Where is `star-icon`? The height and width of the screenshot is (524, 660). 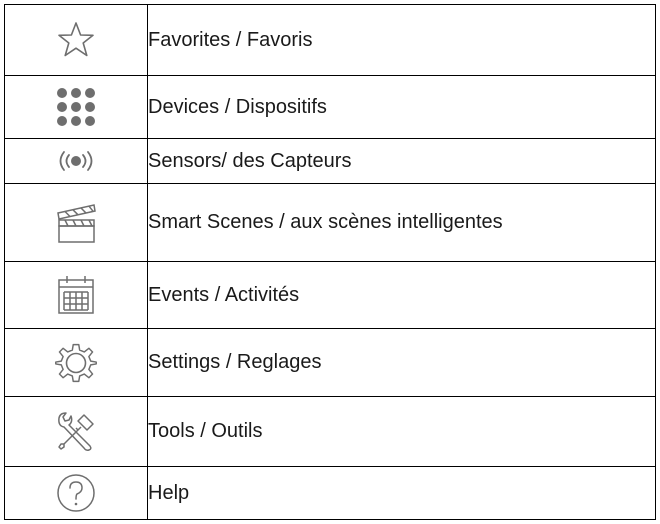
star-icon is located at coordinates (76, 40).